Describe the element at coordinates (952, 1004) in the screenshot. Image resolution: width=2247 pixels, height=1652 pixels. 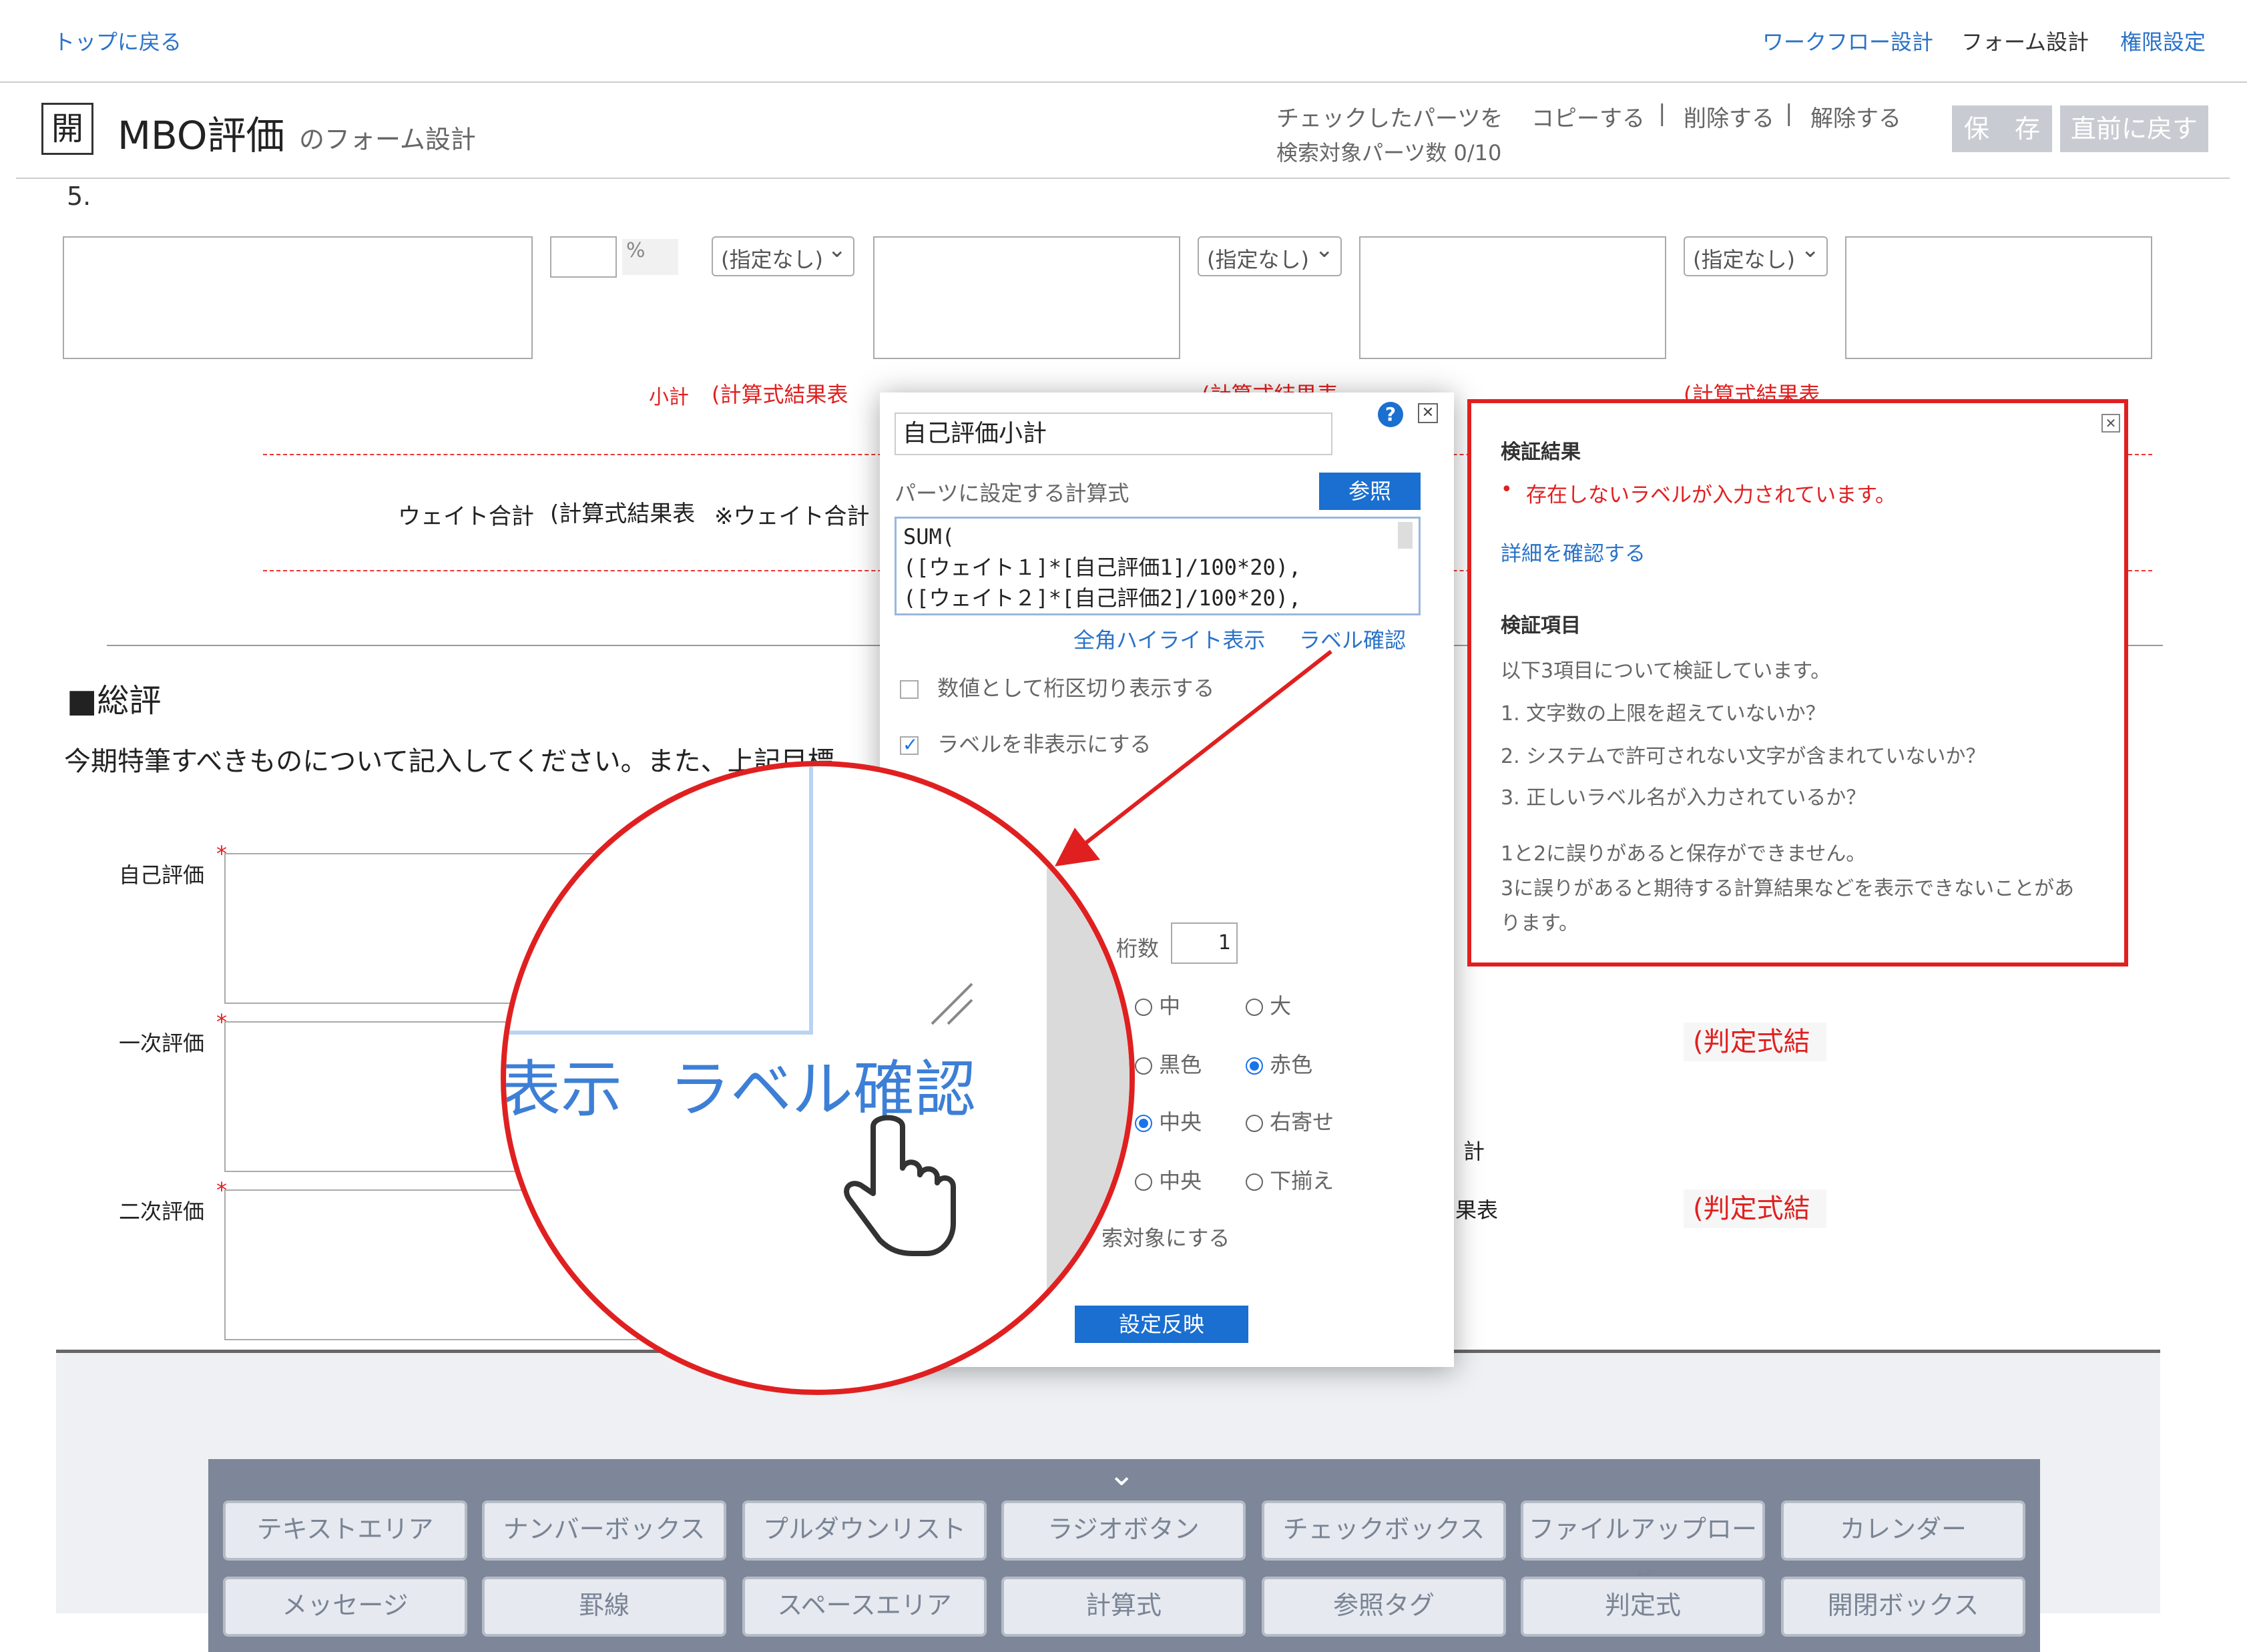
I see `zoom-resize-handle-icon` at that location.